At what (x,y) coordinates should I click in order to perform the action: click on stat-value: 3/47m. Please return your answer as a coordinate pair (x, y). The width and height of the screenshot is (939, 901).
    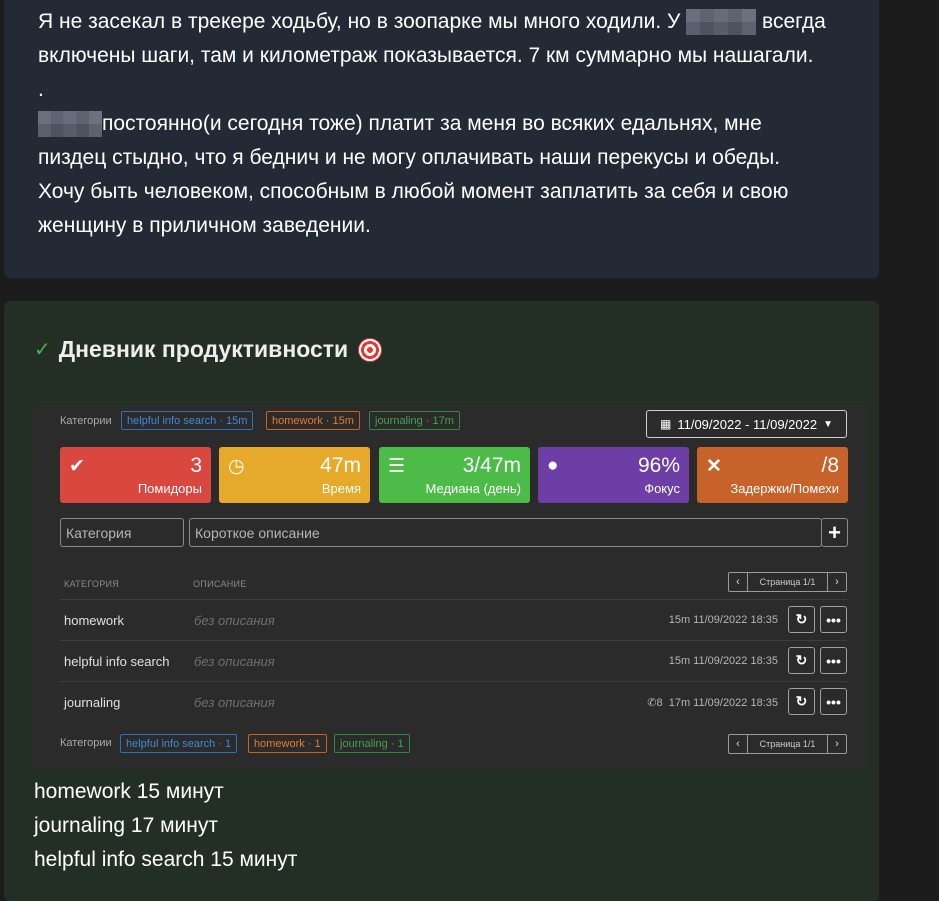
    Looking at the image, I should click on (491, 465).